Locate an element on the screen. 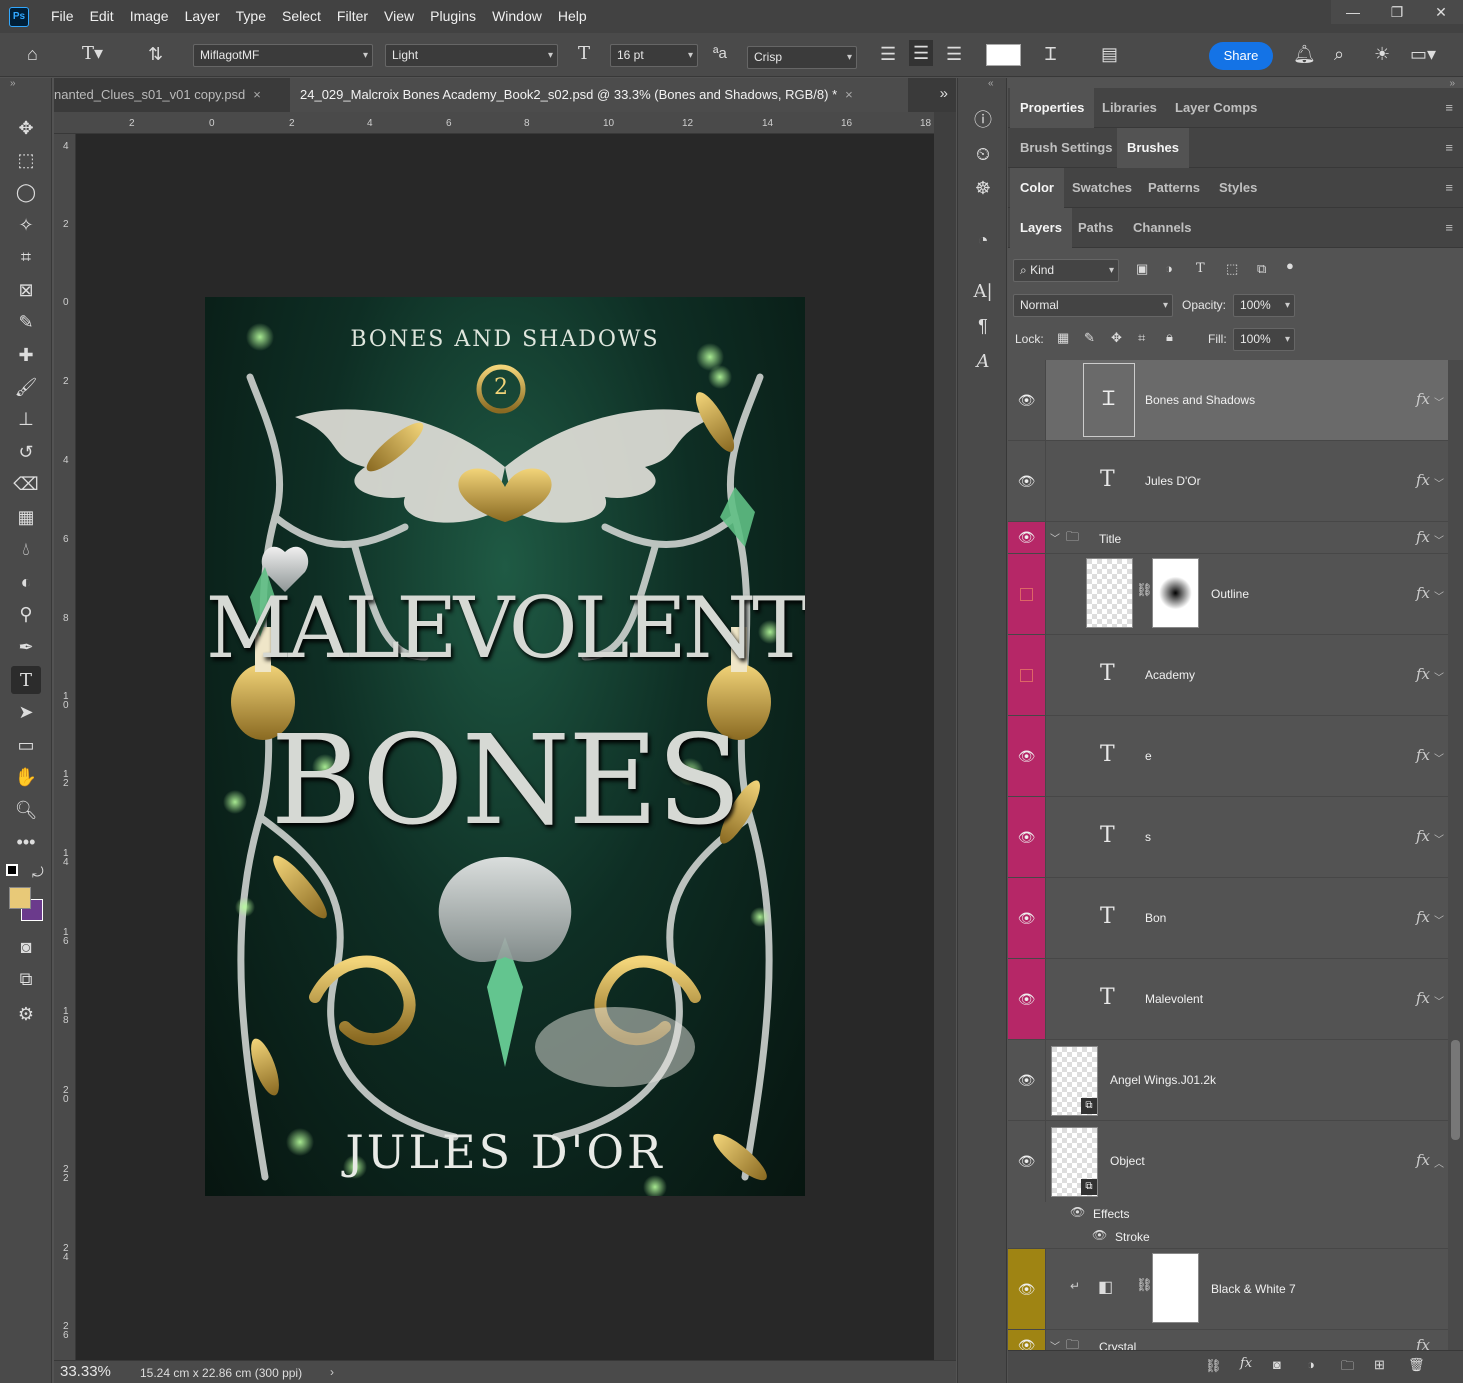  history-panel-icon: ⏲ is located at coordinates (983, 154).